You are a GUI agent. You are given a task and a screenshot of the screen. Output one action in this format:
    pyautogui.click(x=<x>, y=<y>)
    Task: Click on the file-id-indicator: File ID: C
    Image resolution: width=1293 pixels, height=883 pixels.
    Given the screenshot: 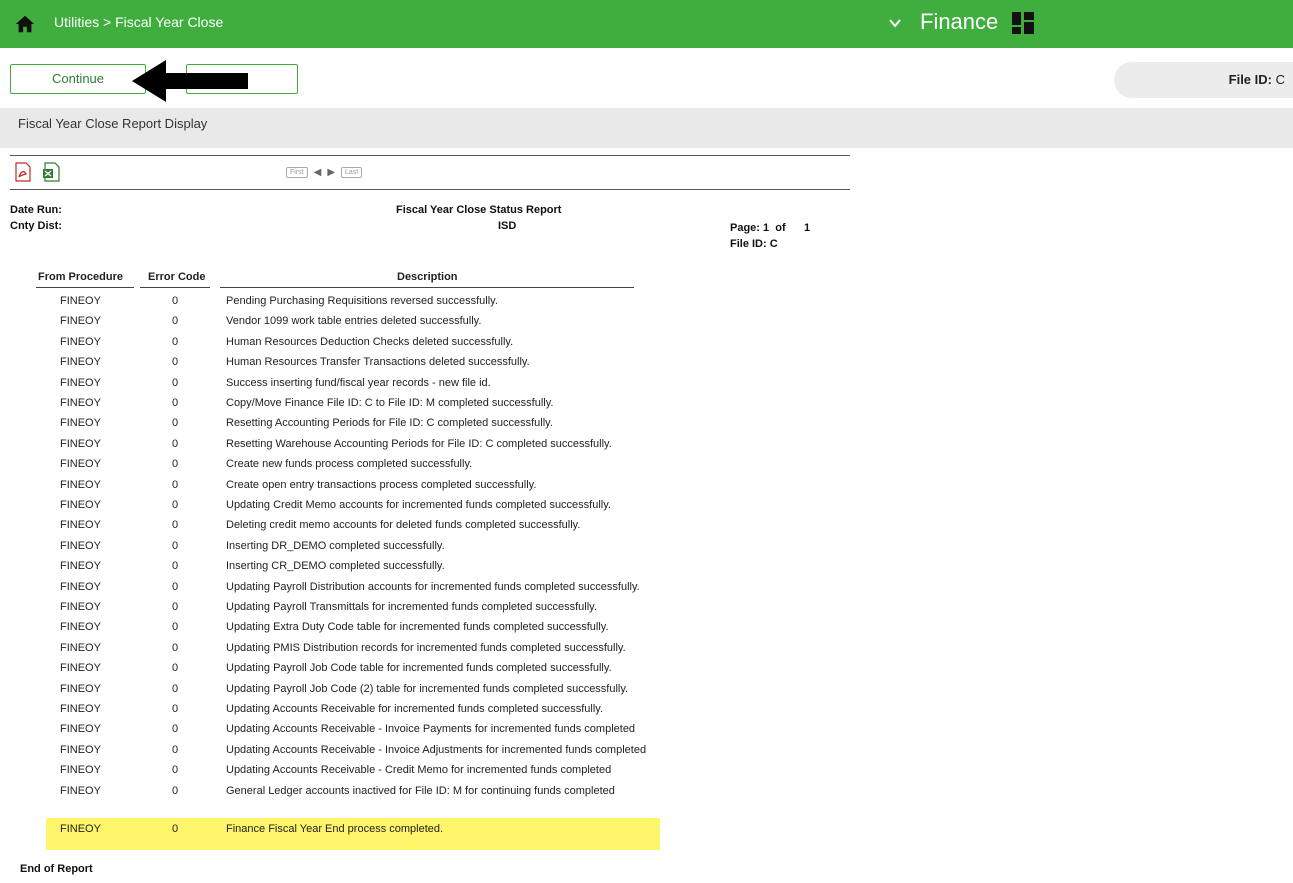 What is the action you would take?
    pyautogui.click(x=1203, y=80)
    